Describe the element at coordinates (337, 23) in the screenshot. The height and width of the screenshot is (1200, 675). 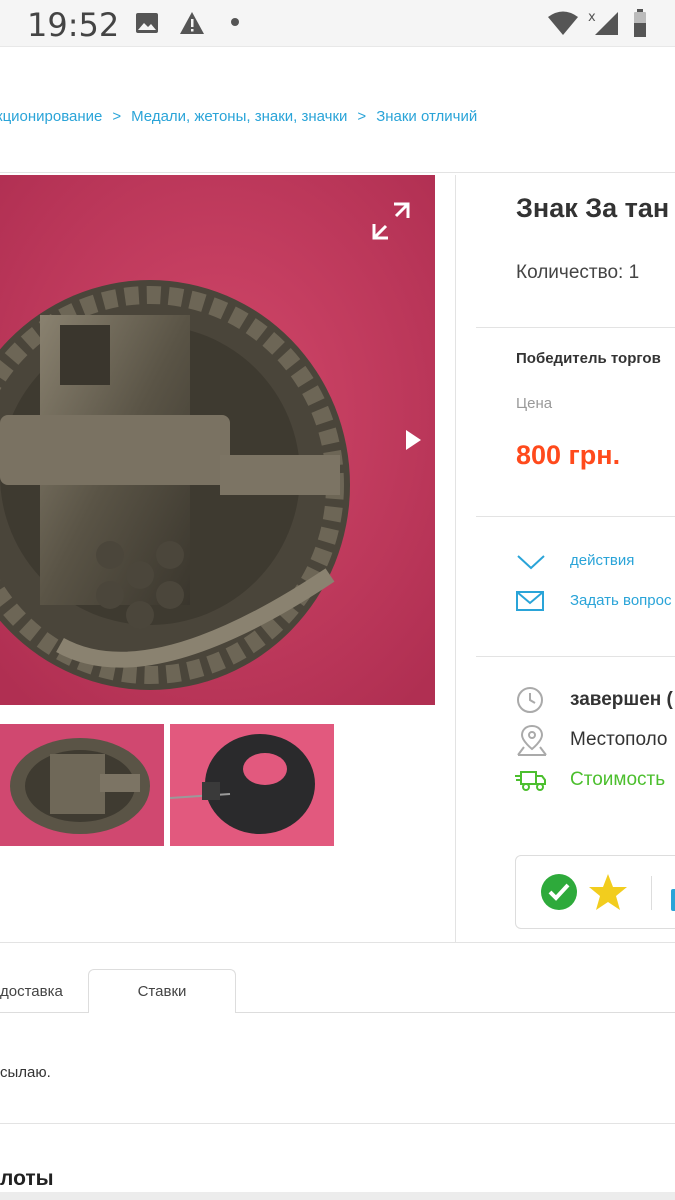
I see `status-bar: 19:52 x` at that location.